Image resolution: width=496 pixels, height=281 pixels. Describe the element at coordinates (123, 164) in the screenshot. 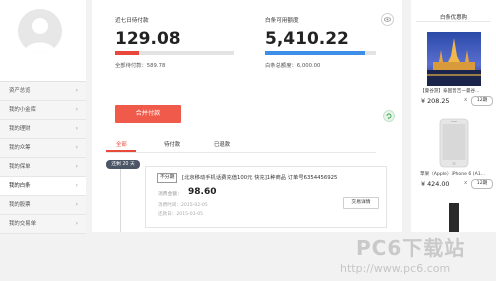

I see `days-left-badge: 还剩 20 天` at that location.